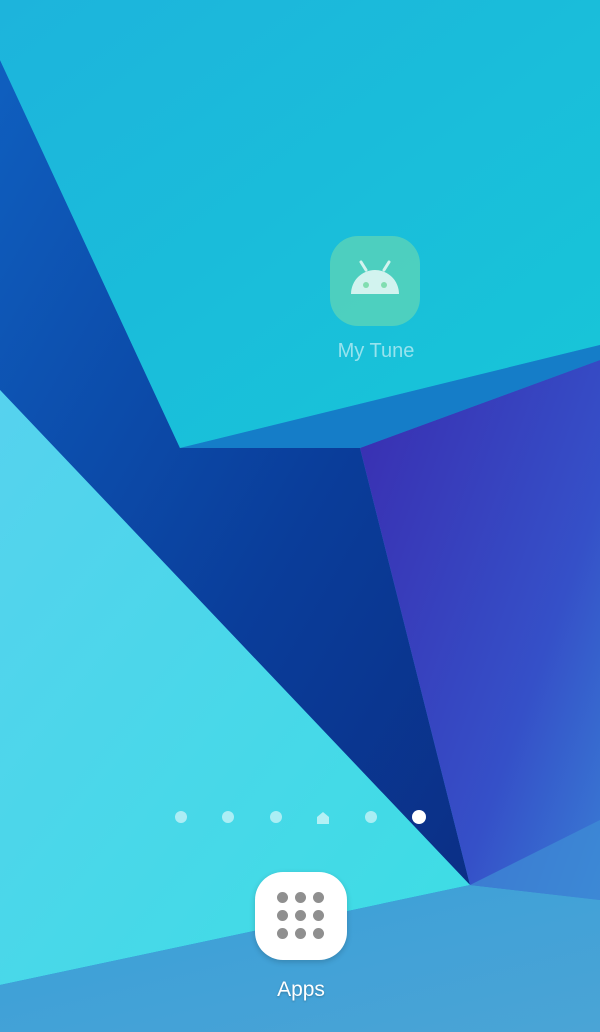 This screenshot has width=600, height=1032. I want to click on my-tune-shortcut: My Tune, so click(376, 300).